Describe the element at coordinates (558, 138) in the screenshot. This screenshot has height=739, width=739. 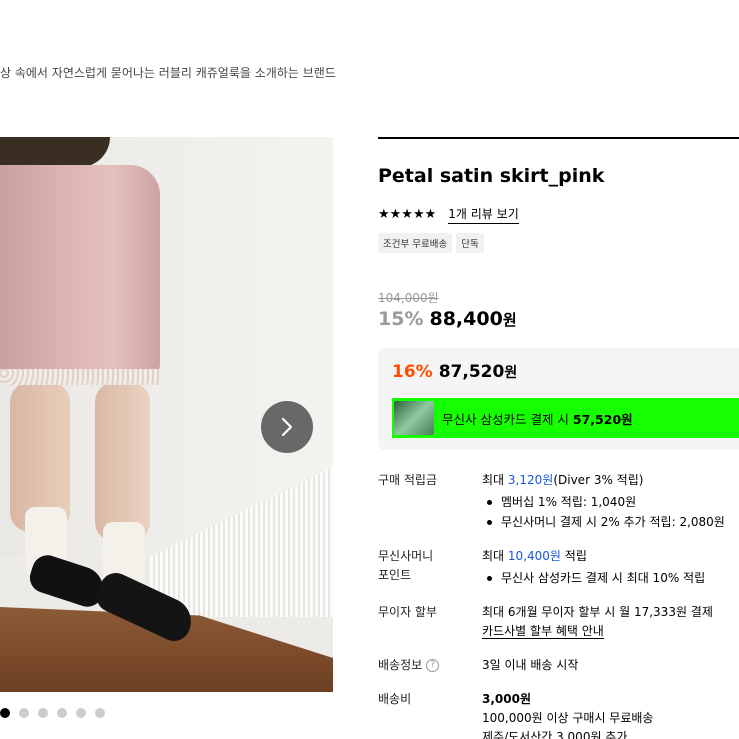
I see `info-divider` at that location.